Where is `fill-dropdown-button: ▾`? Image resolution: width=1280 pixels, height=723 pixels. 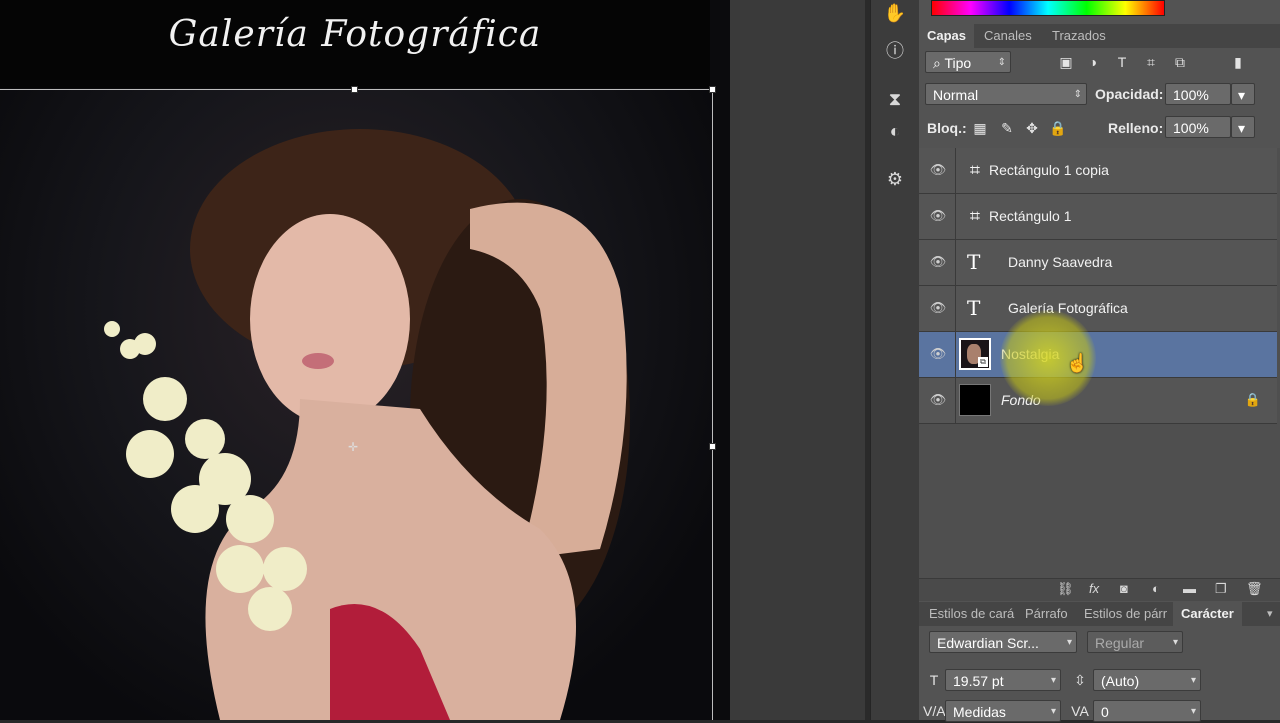
fill-dropdown-button: ▾ is located at coordinates (1243, 127).